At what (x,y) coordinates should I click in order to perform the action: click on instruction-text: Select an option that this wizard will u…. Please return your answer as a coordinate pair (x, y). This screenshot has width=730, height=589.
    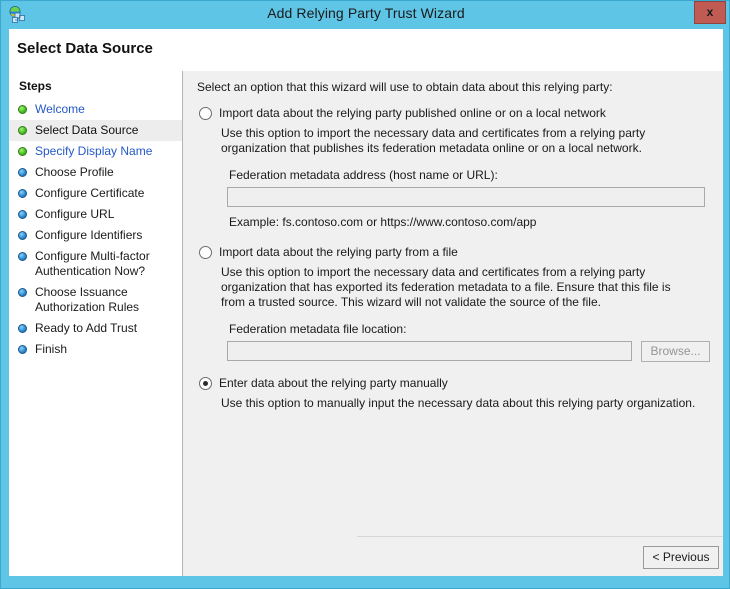
    Looking at the image, I should click on (405, 87).